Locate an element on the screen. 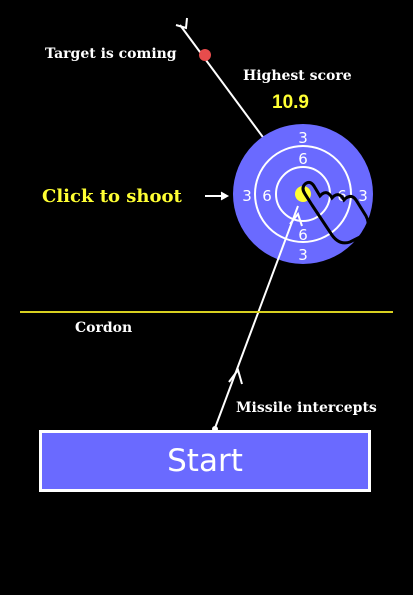 Image resolution: width=413 pixels, height=595 pixels. missile-arrow-head-icon is located at coordinates (235, 376).